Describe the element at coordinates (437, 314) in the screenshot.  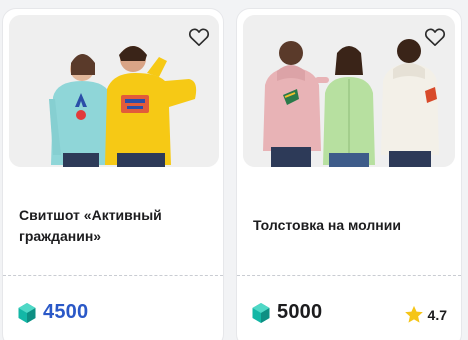
I see `rating-value: 4.7` at that location.